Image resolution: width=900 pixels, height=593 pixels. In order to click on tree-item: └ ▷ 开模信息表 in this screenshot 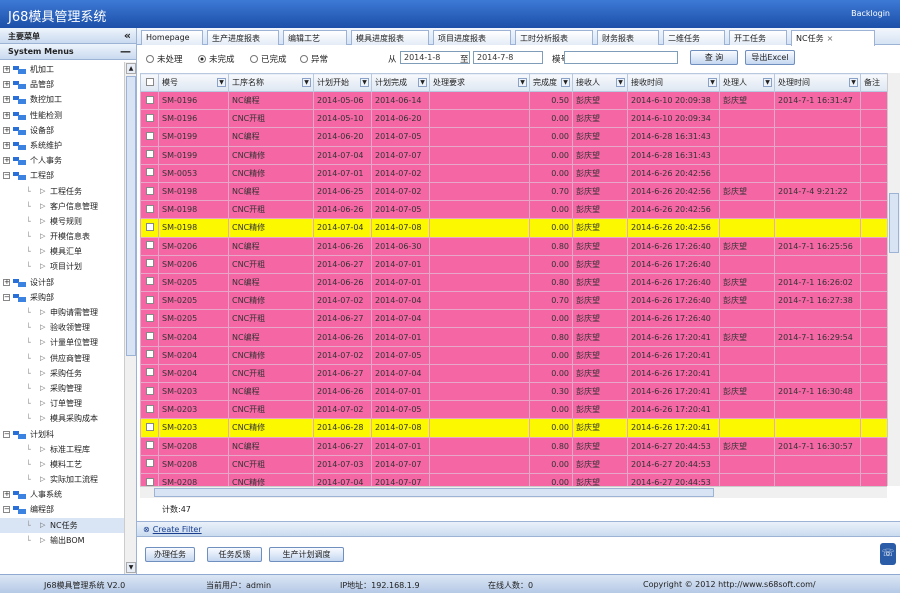, I will do `click(62, 236)`.